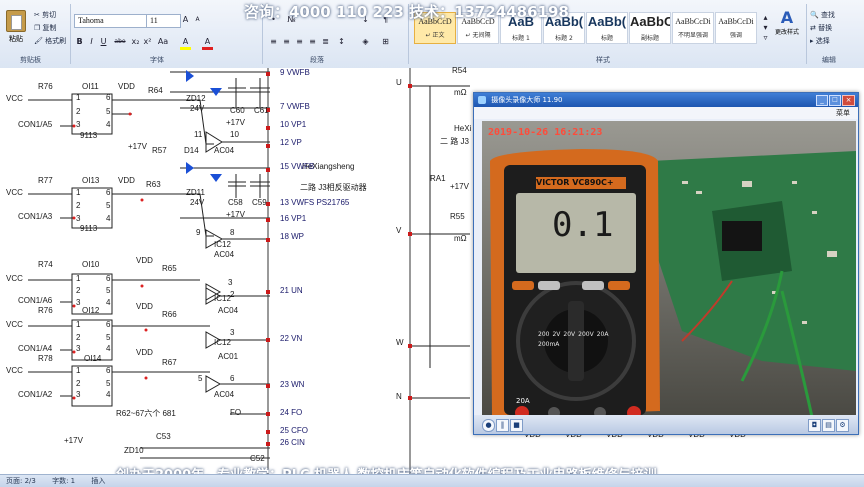 This screenshot has width=864, height=487. I want to click on font-family-select: Tahoma, so click(110, 21).